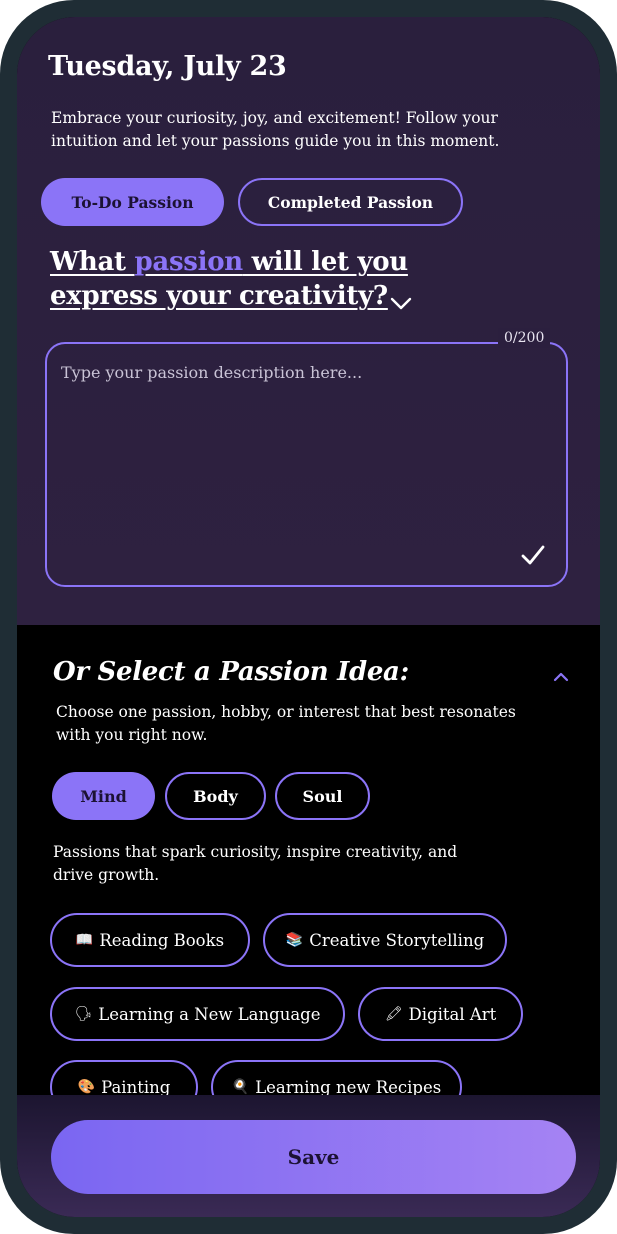 The height and width of the screenshot is (1234, 617). What do you see at coordinates (92, 262) in the screenshot?
I see `prompt-prefix: What` at bounding box center [92, 262].